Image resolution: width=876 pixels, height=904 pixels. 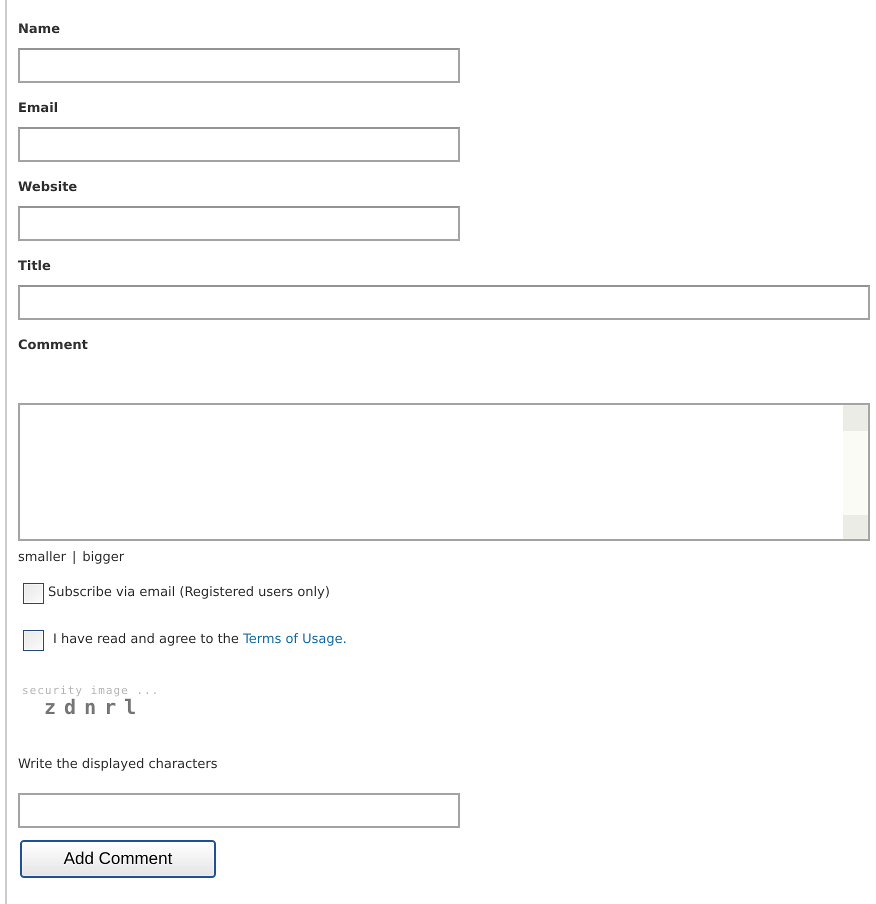 What do you see at coordinates (295, 639) in the screenshot?
I see `terms-link: Terms of Usage.` at bounding box center [295, 639].